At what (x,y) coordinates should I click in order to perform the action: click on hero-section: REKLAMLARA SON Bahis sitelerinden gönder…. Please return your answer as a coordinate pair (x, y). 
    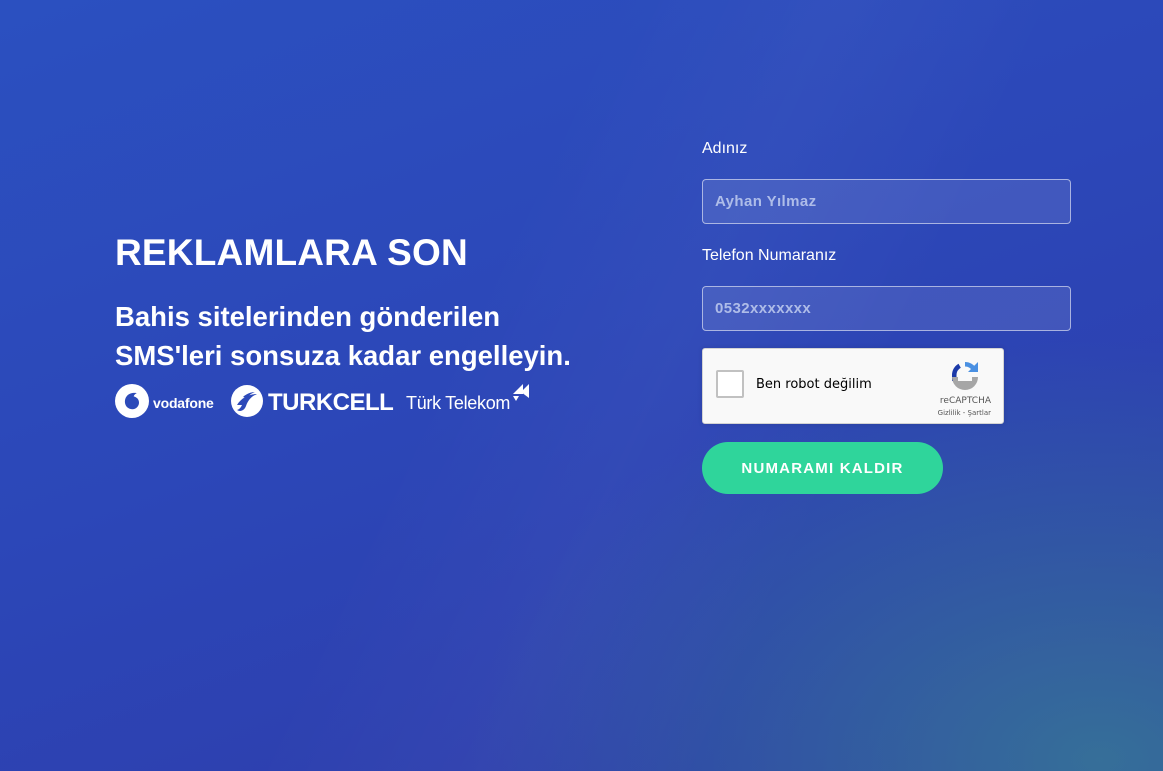
    Looking at the image, I should click on (385, 327).